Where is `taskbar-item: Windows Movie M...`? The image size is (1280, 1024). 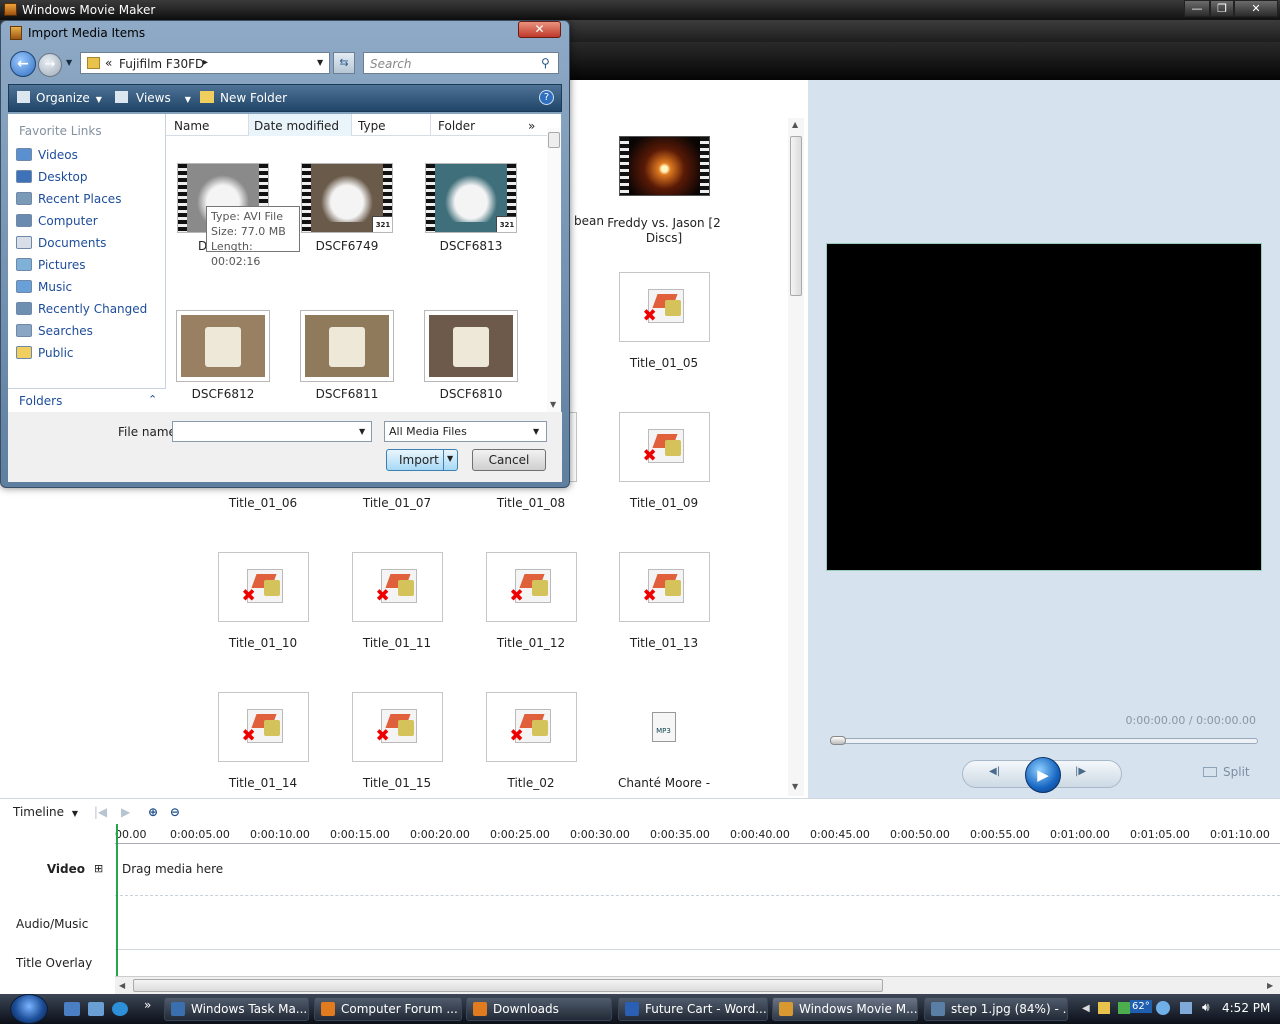 taskbar-item: Windows Movie M... is located at coordinates (845, 1009).